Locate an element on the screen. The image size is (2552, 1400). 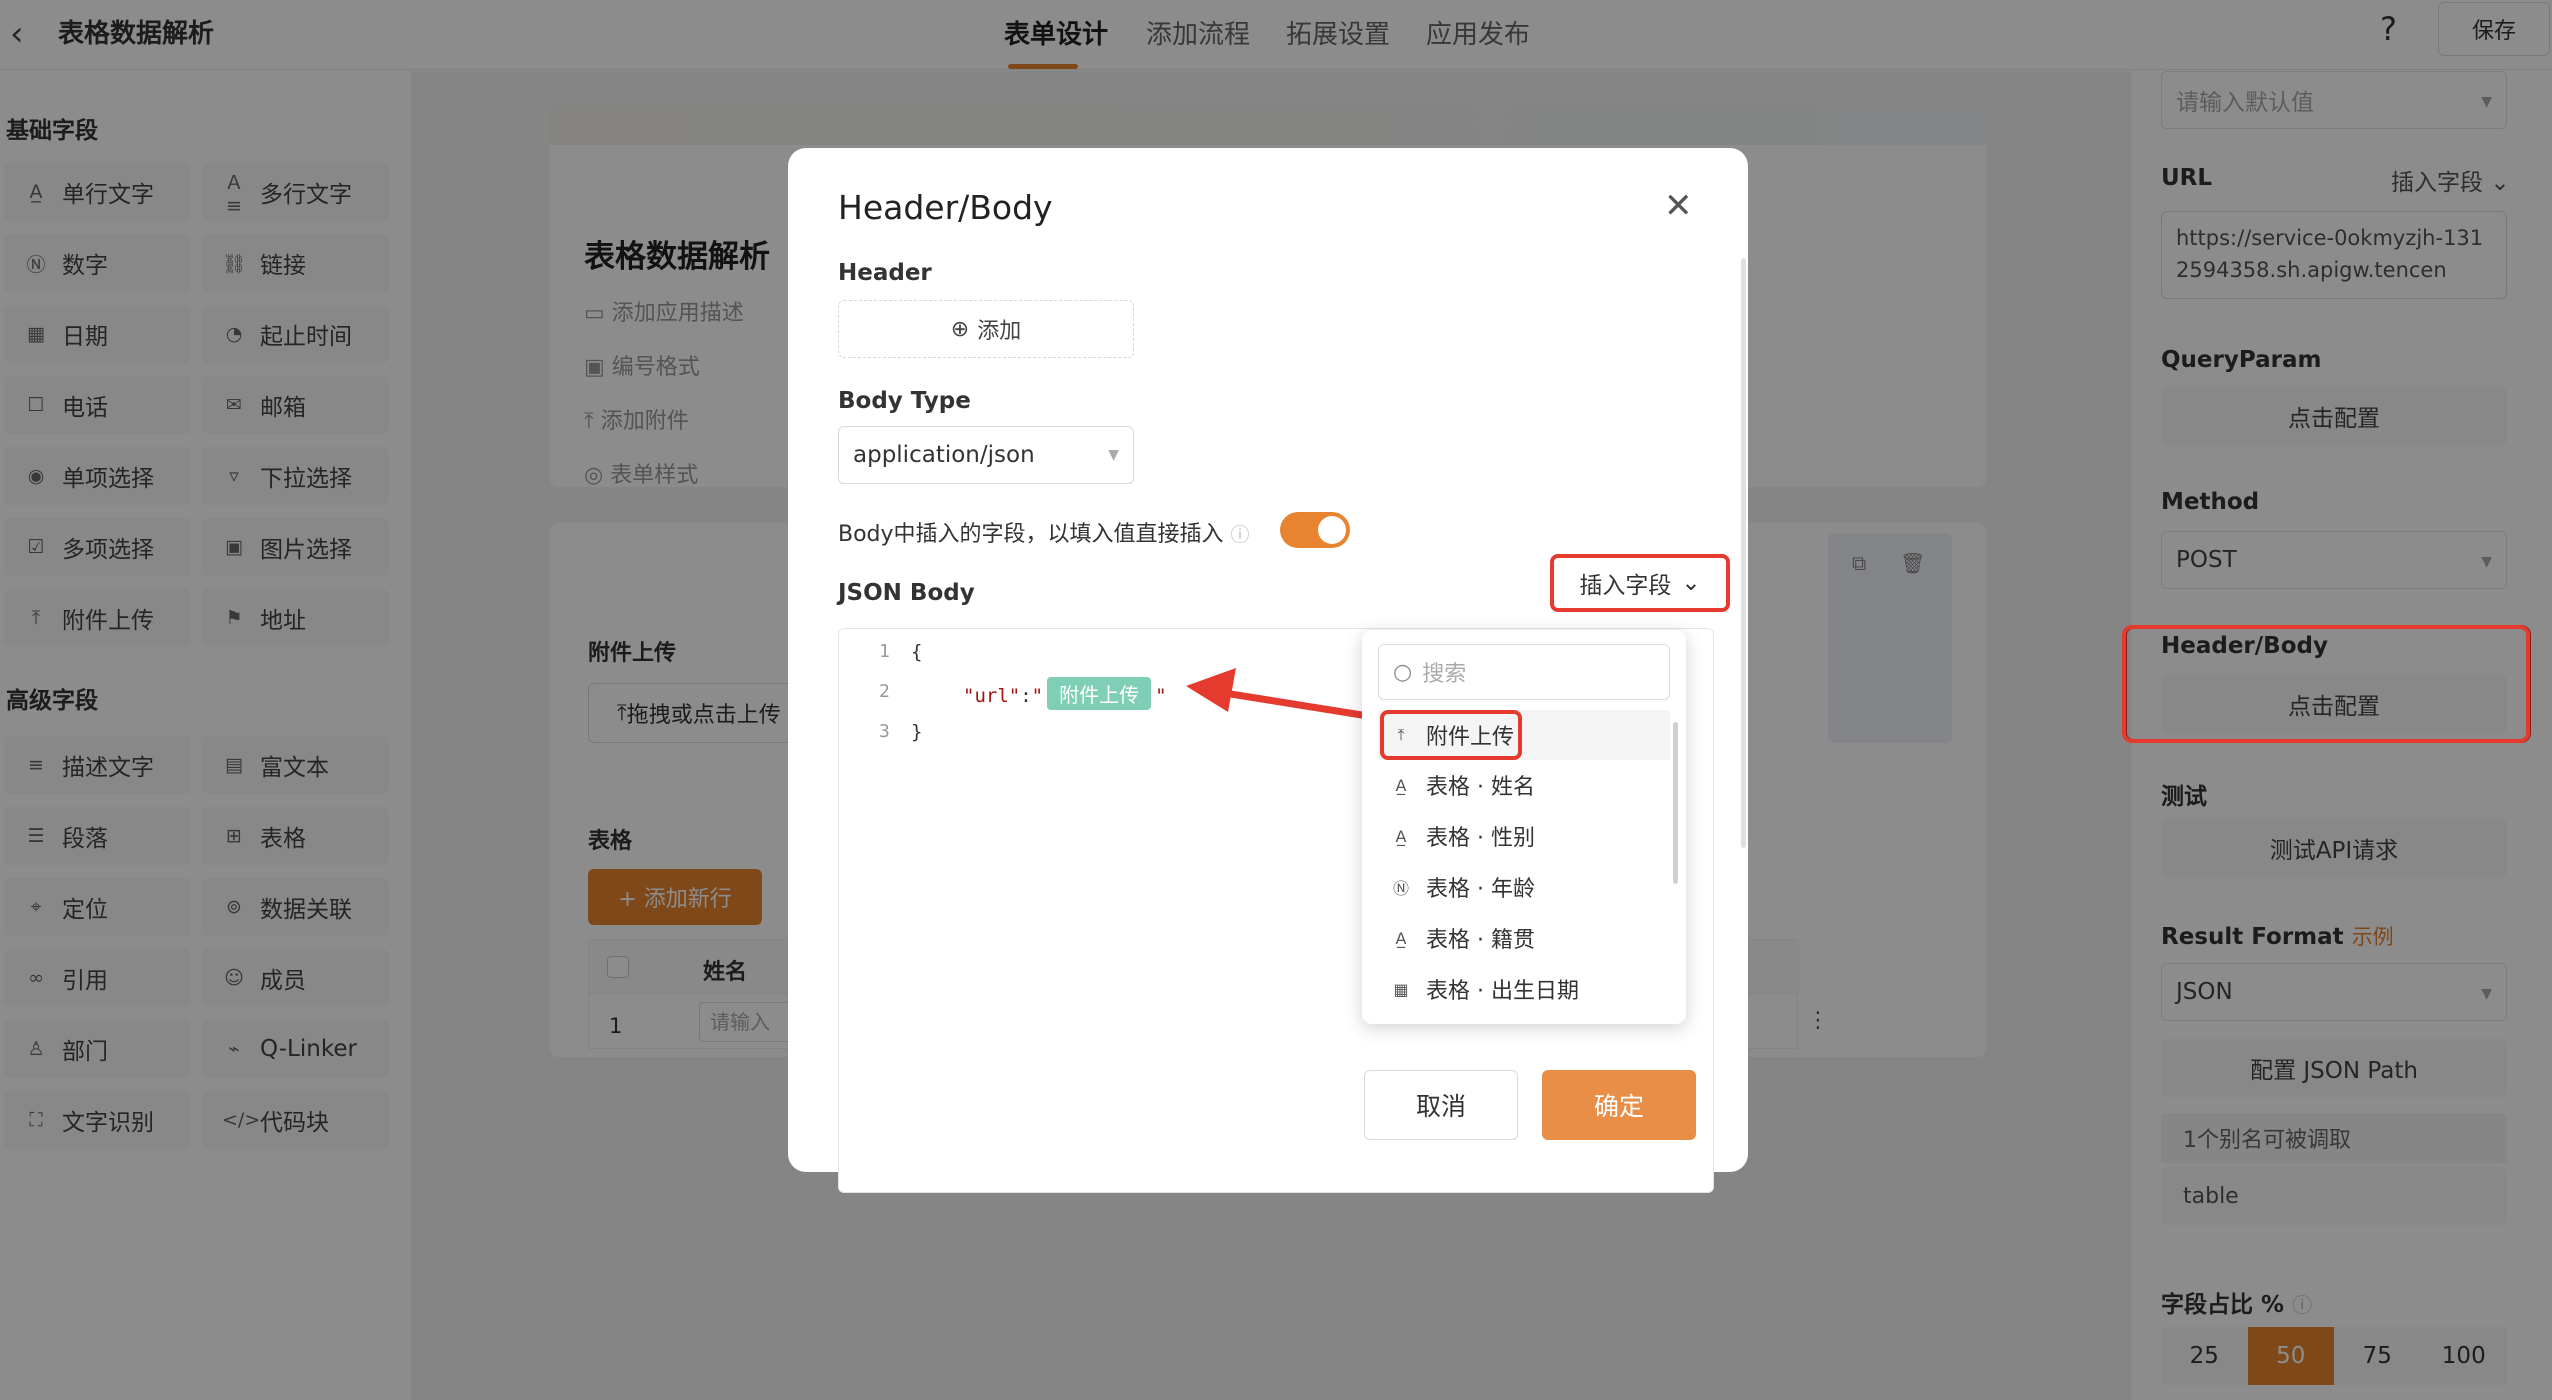
inserted-field-chip: 附件上传 is located at coordinates (1099, 693).